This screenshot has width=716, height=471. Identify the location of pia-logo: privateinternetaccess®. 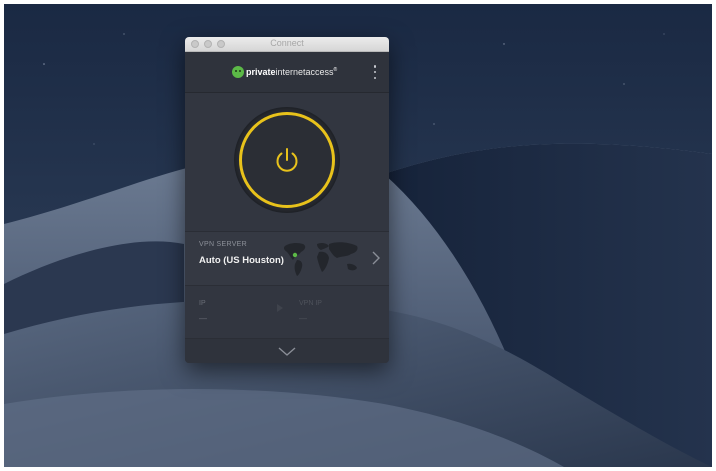
(284, 72).